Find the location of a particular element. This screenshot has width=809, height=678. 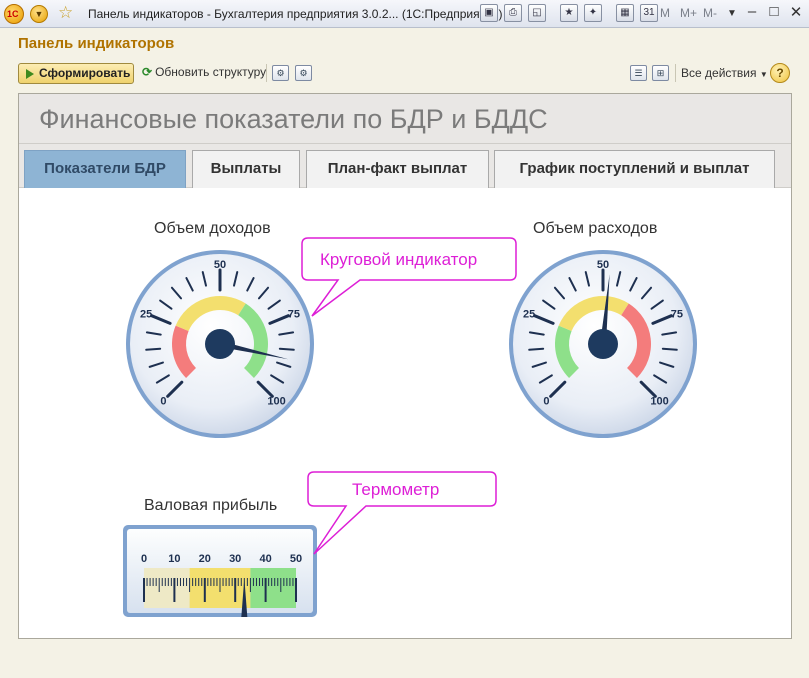

income-dial-gauge: 0 25 50 75 100 is located at coordinates (220, 344).